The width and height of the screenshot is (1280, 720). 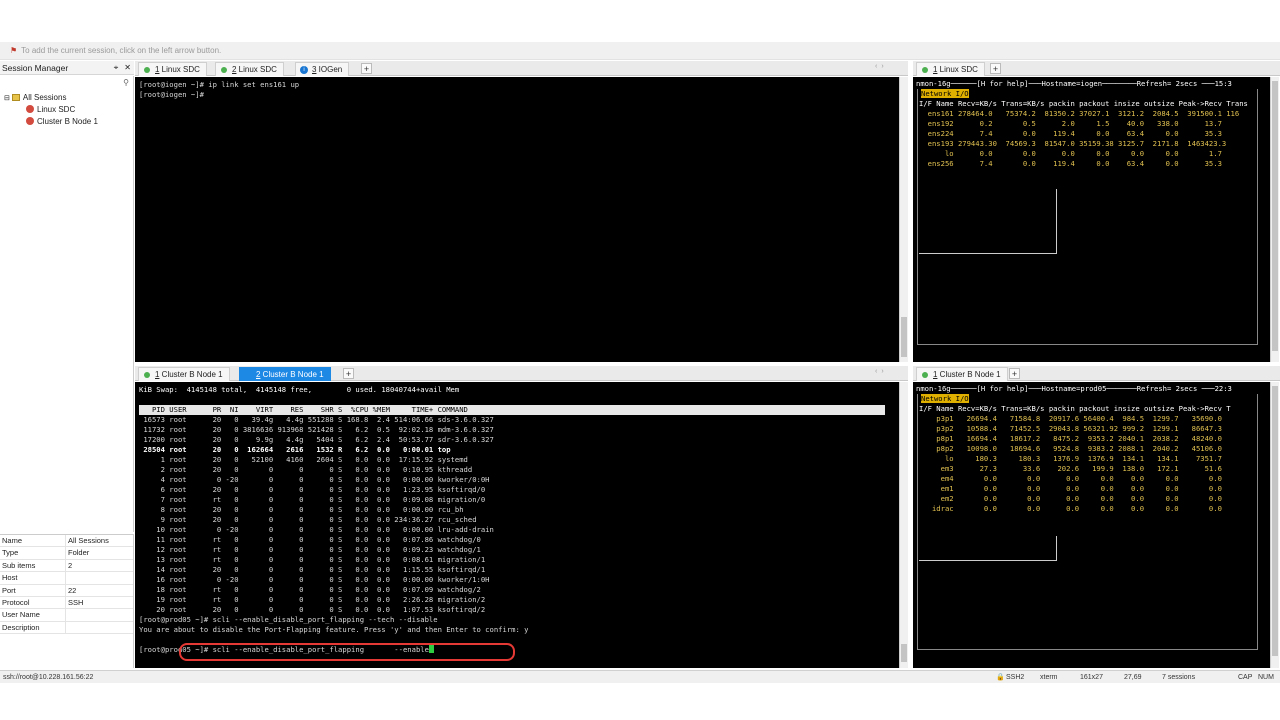 What do you see at coordinates (1015, 677) in the screenshot?
I see `protocol-status: SSH2` at bounding box center [1015, 677].